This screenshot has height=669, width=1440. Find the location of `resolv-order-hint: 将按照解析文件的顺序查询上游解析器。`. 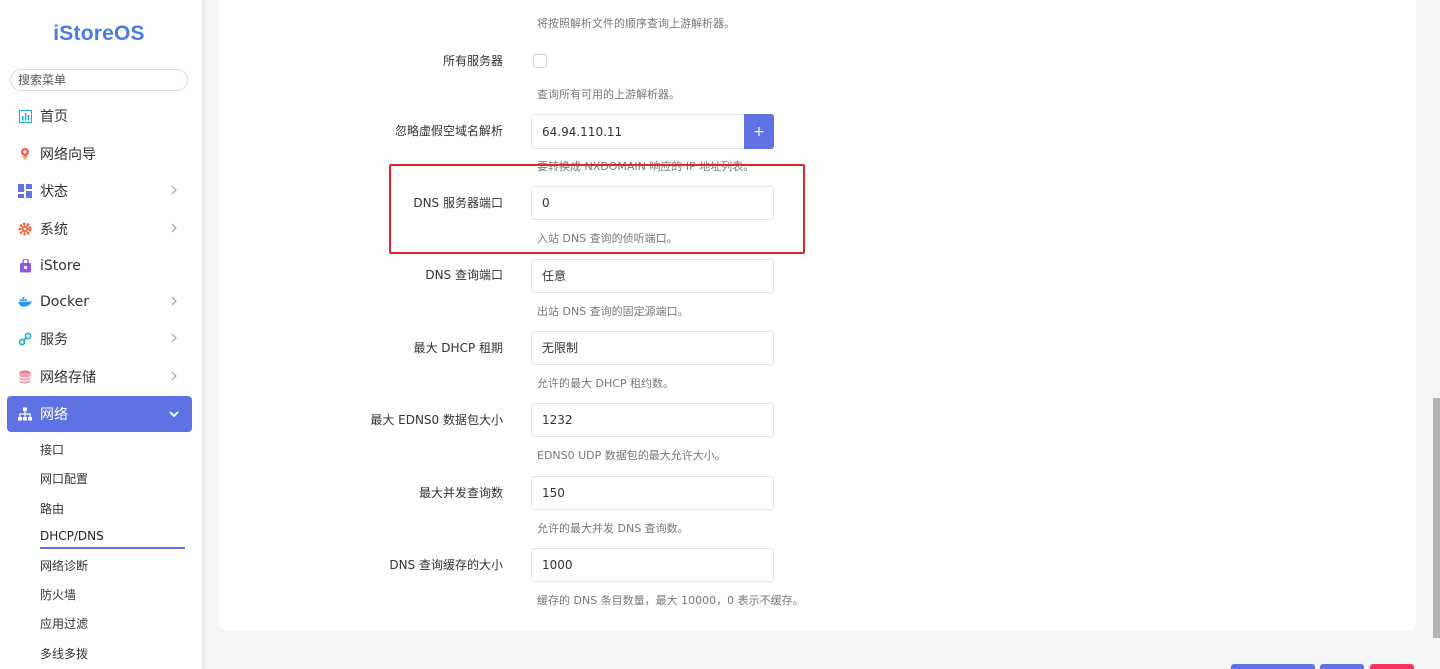

resolv-order-hint: 将按照解析文件的顺序查询上游解析器。 is located at coordinates (636, 23).